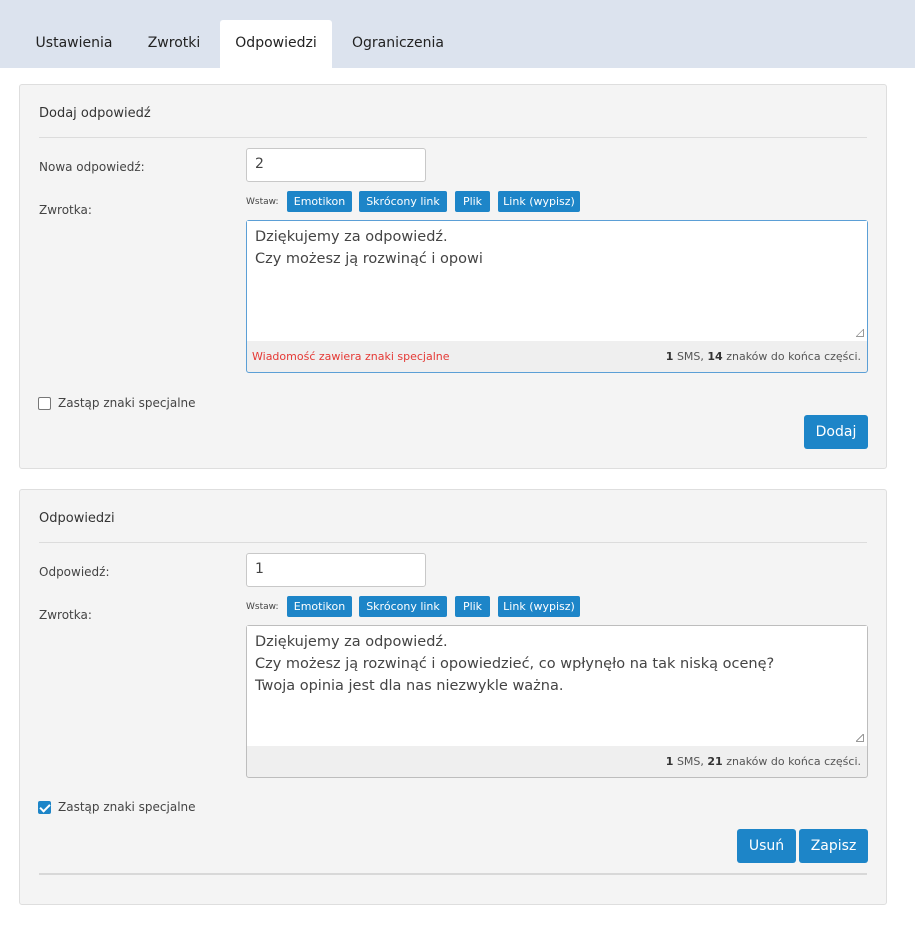 The width and height of the screenshot is (915, 937). What do you see at coordinates (351, 356) in the screenshot?
I see `special-chars-warning: Wiadomość zawiera znaki specjalne` at bounding box center [351, 356].